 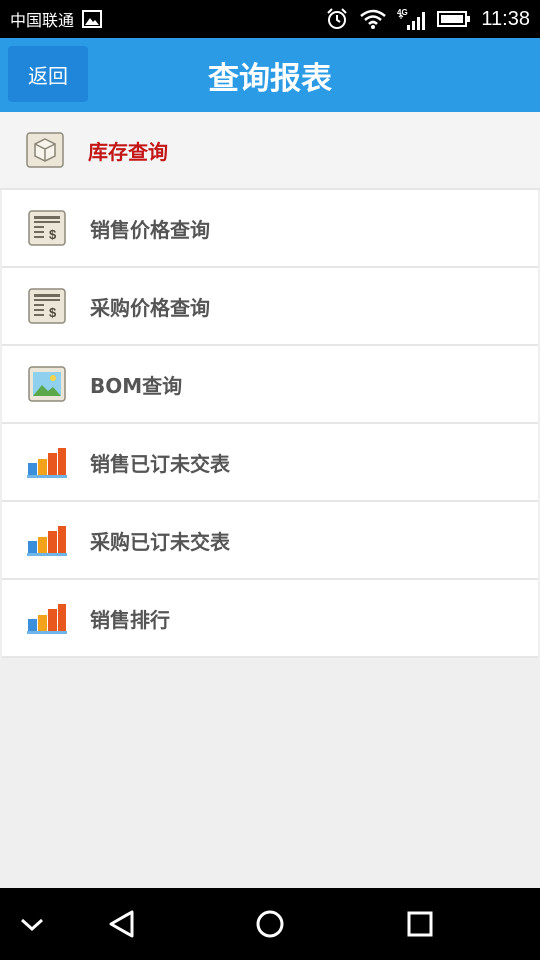 I want to click on wifi-icon, so click(x=373, y=19).